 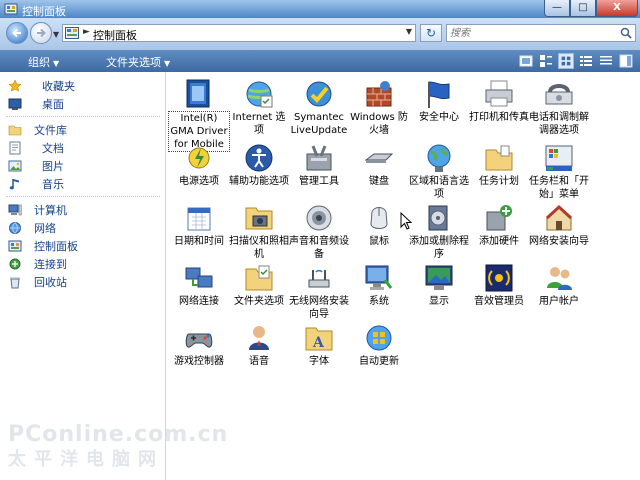 I want to click on cp-item-taskbar-start: 任务栏和「开始」菜单, so click(x=559, y=173).